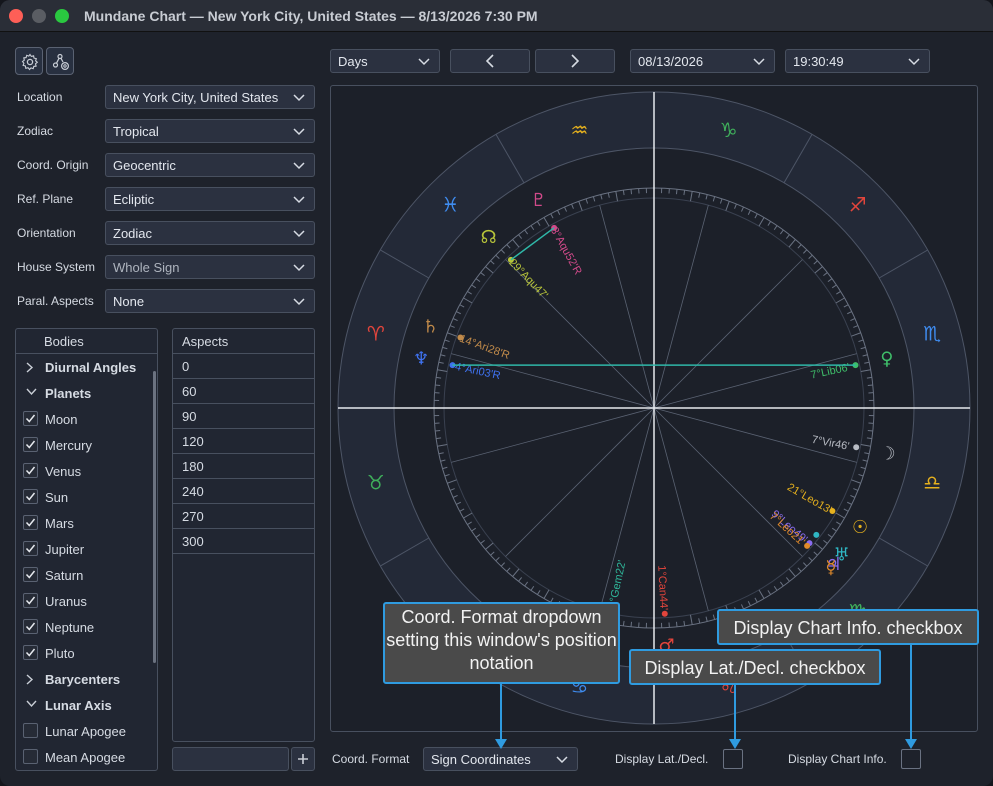 The image size is (993, 786). Describe the element at coordinates (579, 130) in the screenshot. I see `sign-glyph: ♒` at that location.